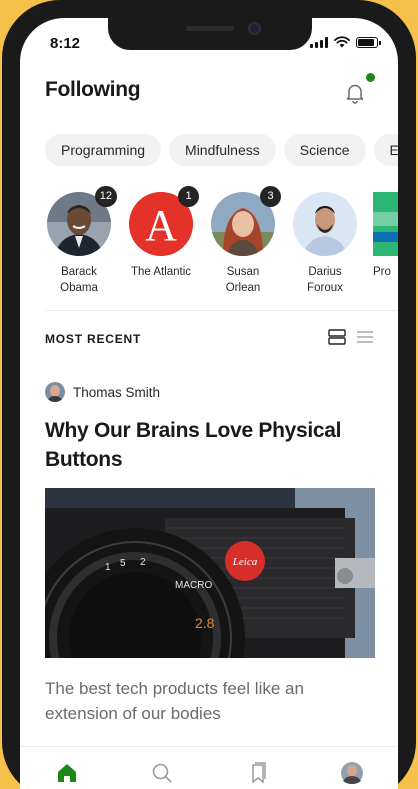 Image resolution: width=418 pixels, height=789 pixels. I want to click on svg-text: 5, so click(123, 563).